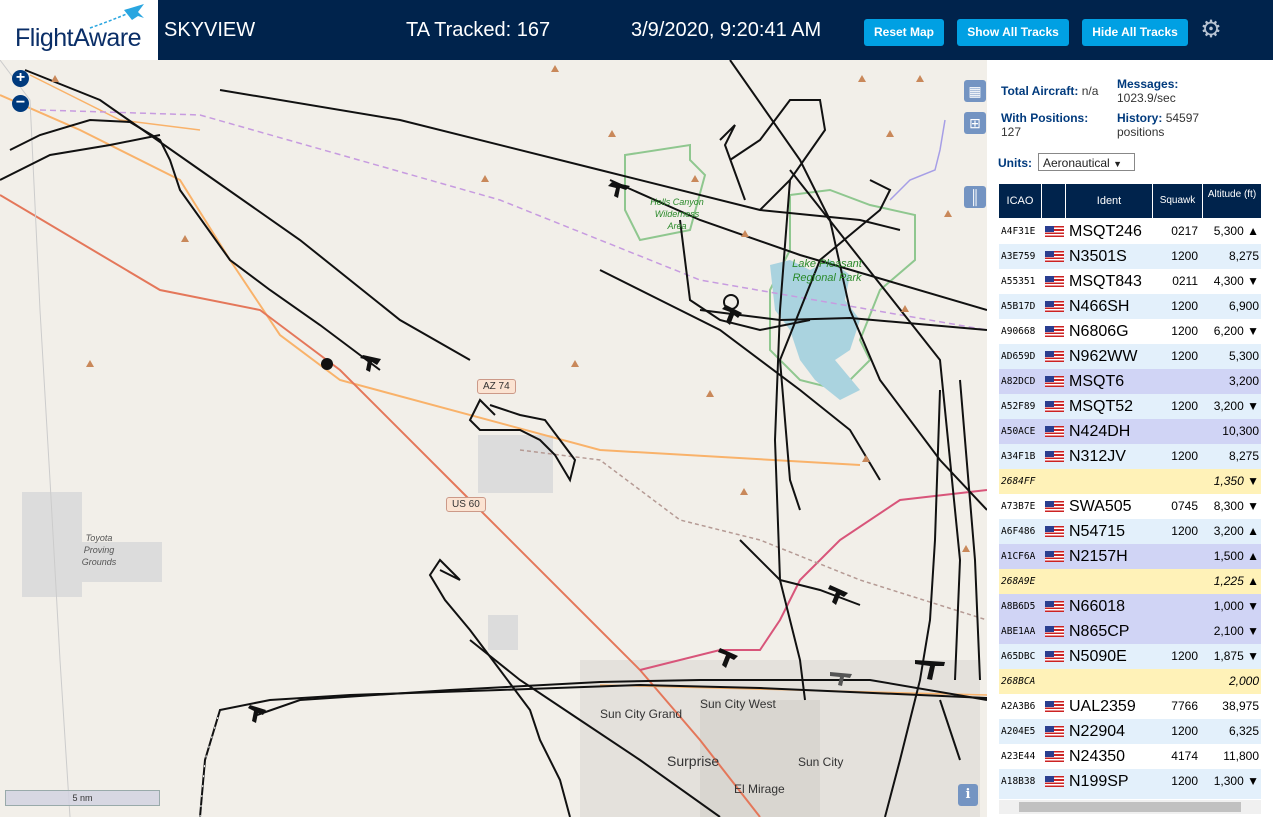 The width and height of the screenshot is (1273, 817). Describe the element at coordinates (1018, 456) in the screenshot. I see `icao-cell: A34F1B` at that location.